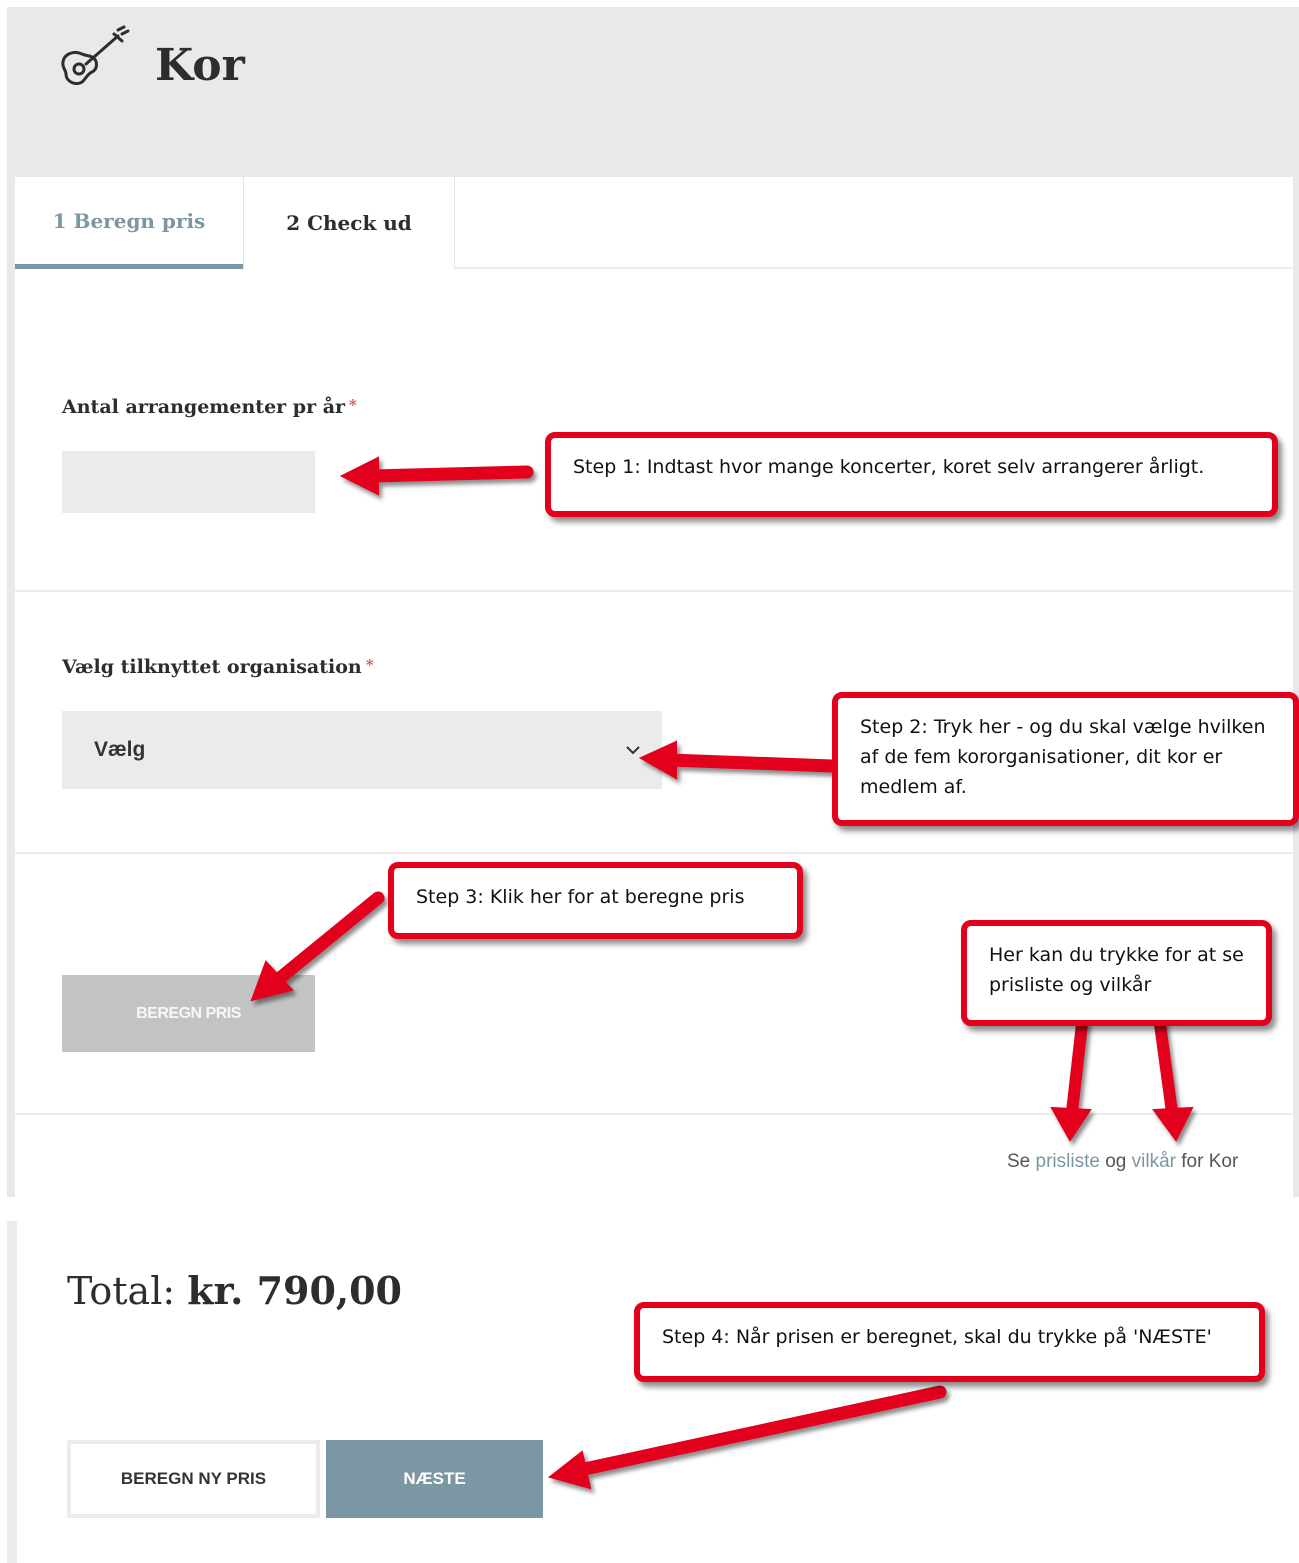 This screenshot has height=1563, width=1299. What do you see at coordinates (362, 750) in the screenshot?
I see `organisation-select: Vælg` at bounding box center [362, 750].